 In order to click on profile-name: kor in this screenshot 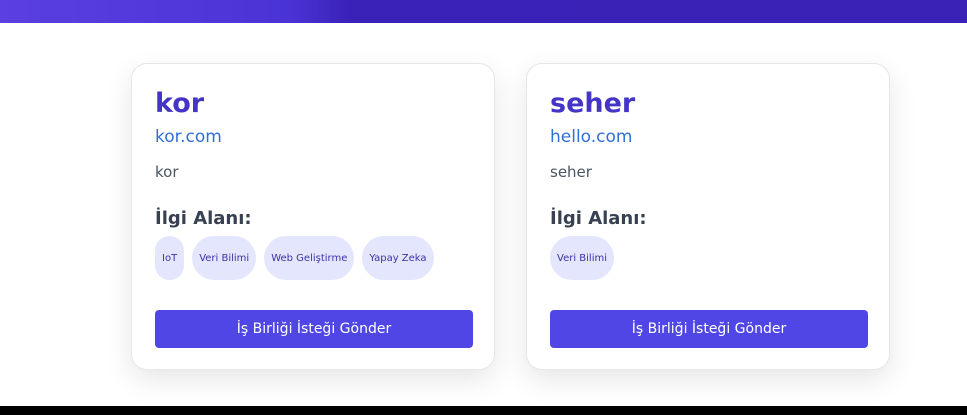, I will do `click(180, 103)`.